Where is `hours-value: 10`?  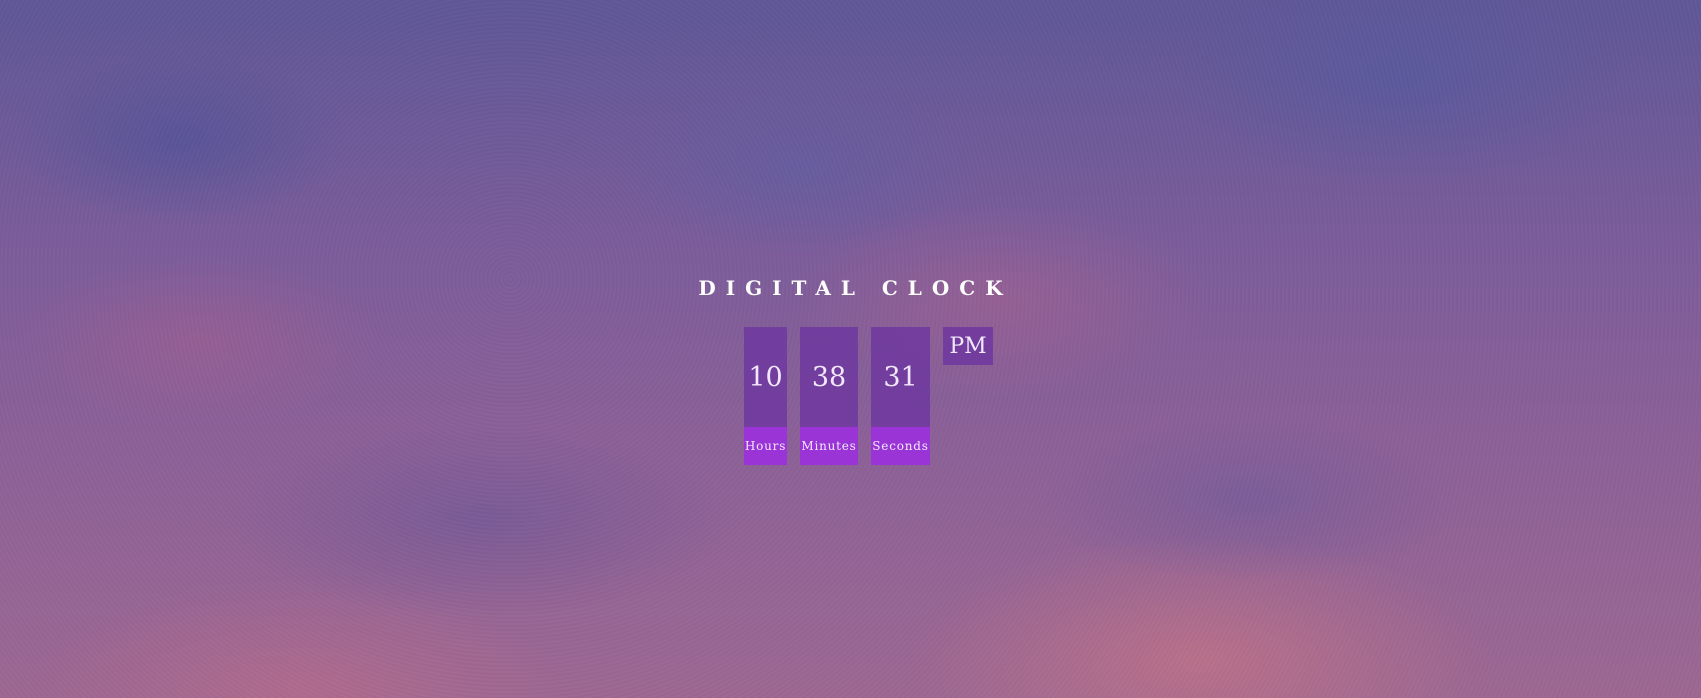 hours-value: 10 is located at coordinates (765, 377).